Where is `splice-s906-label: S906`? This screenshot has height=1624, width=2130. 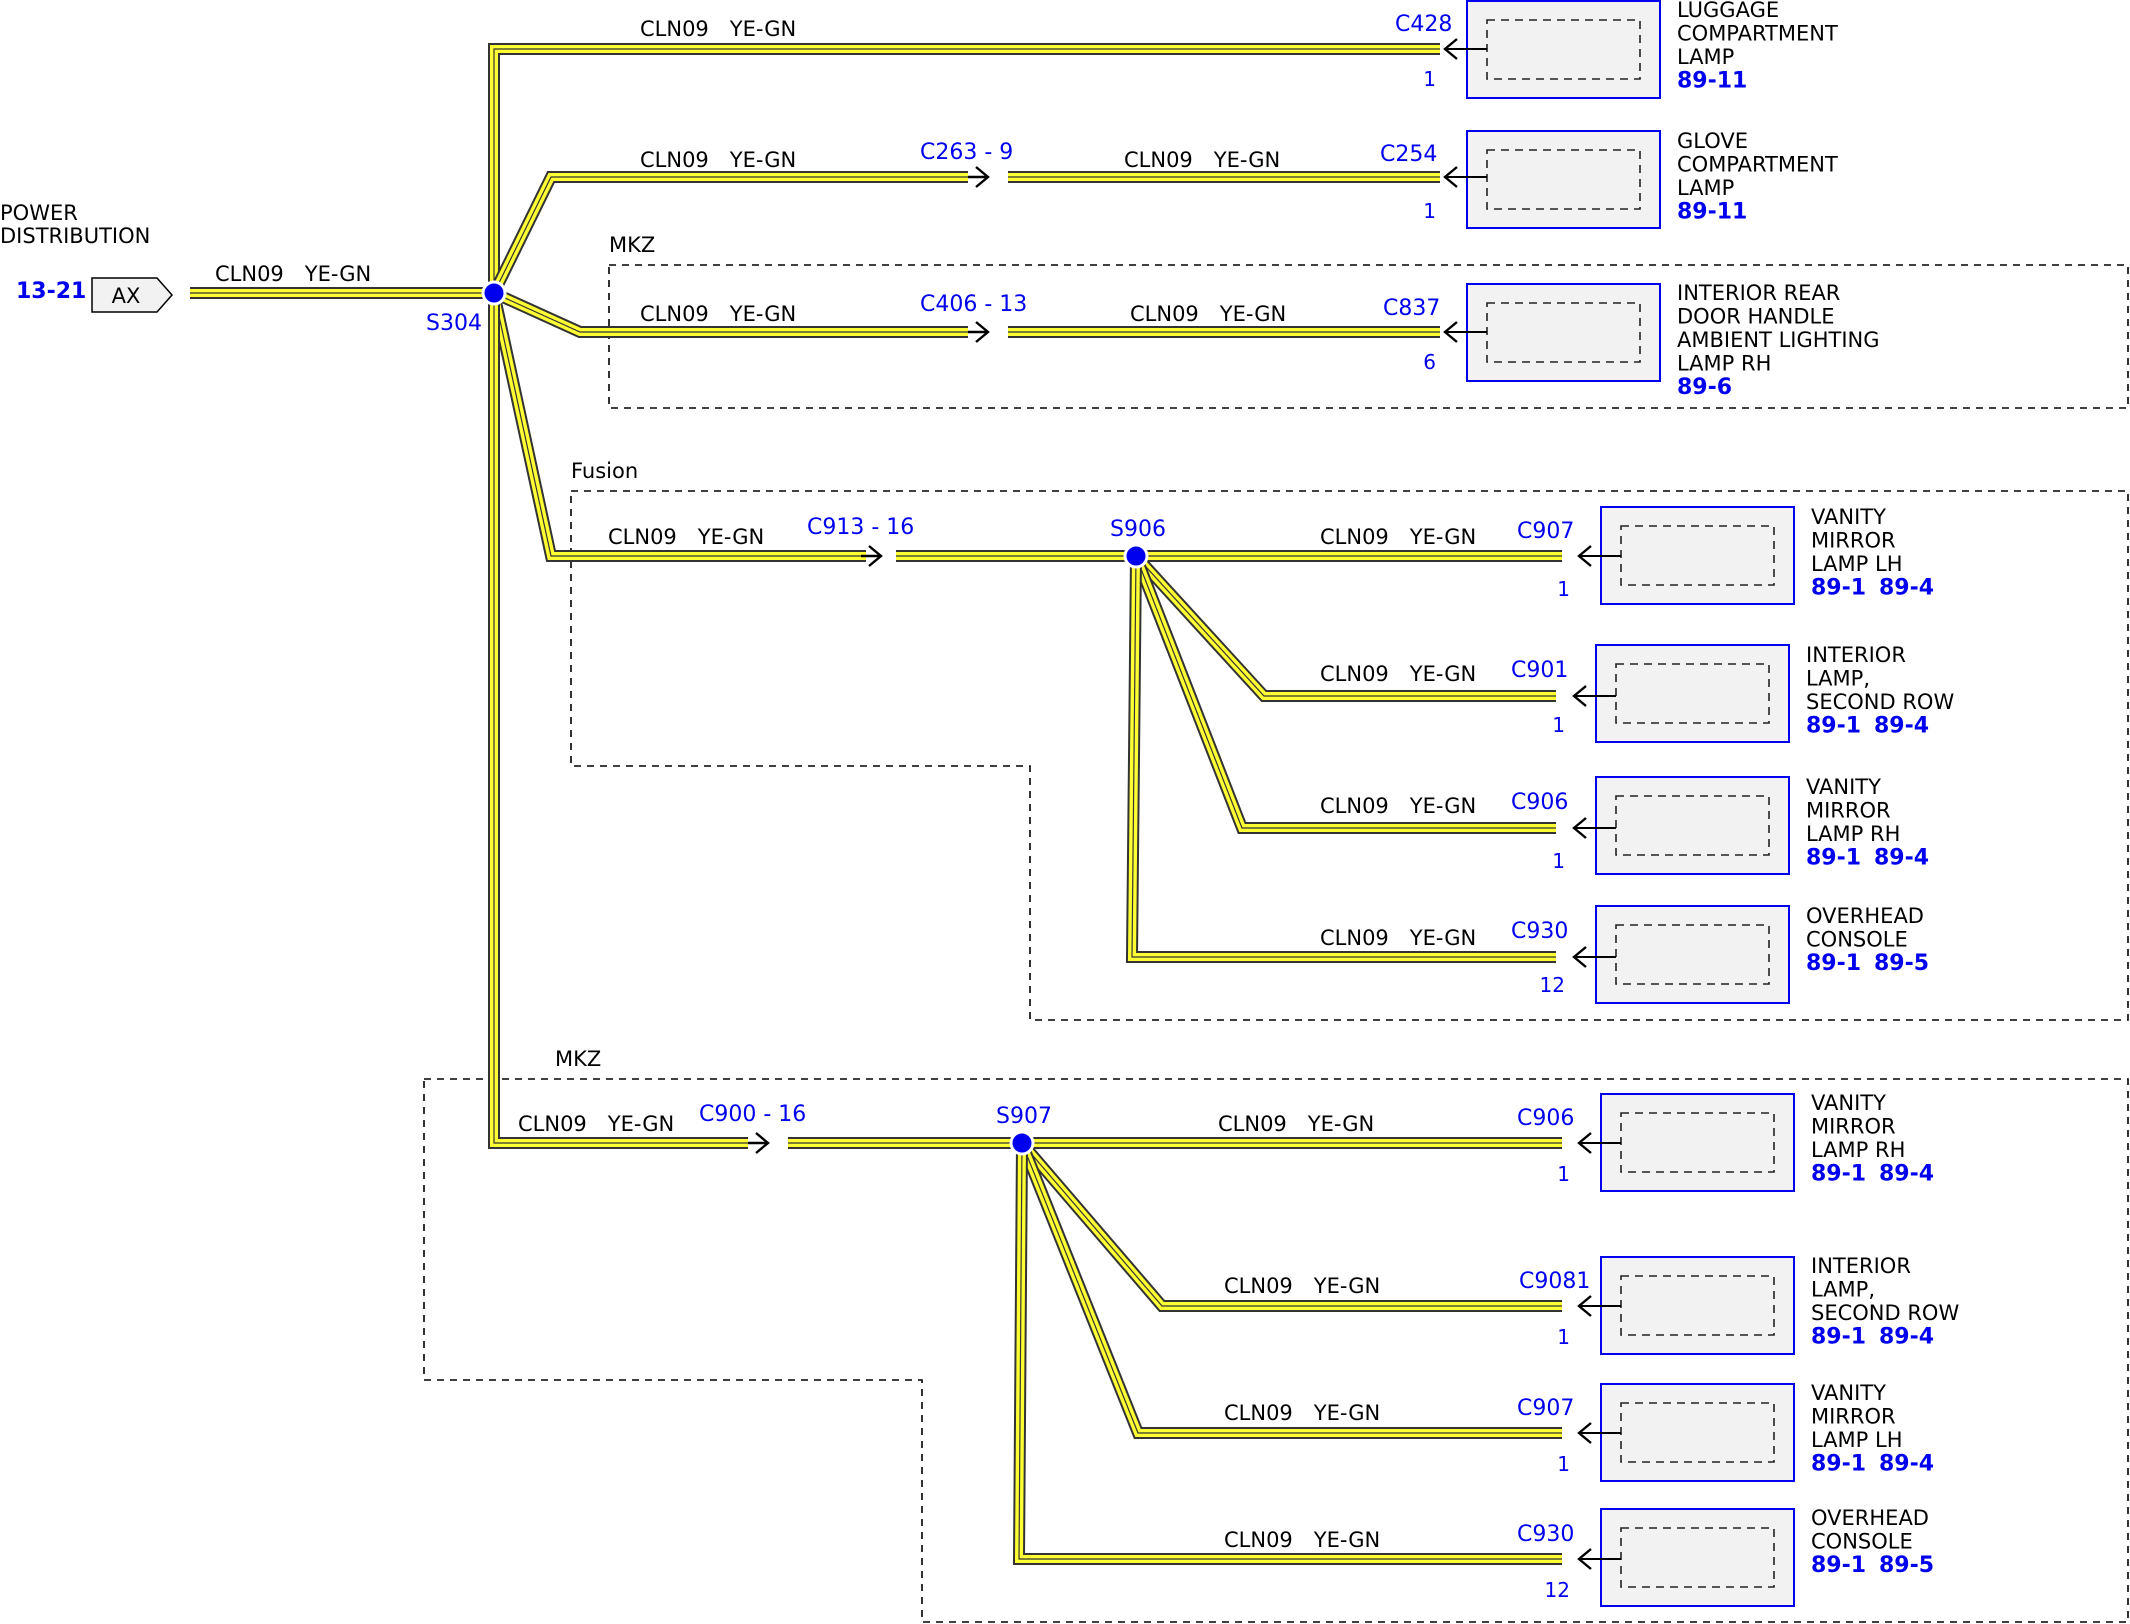
splice-s906-label: S906 is located at coordinates (1138, 529).